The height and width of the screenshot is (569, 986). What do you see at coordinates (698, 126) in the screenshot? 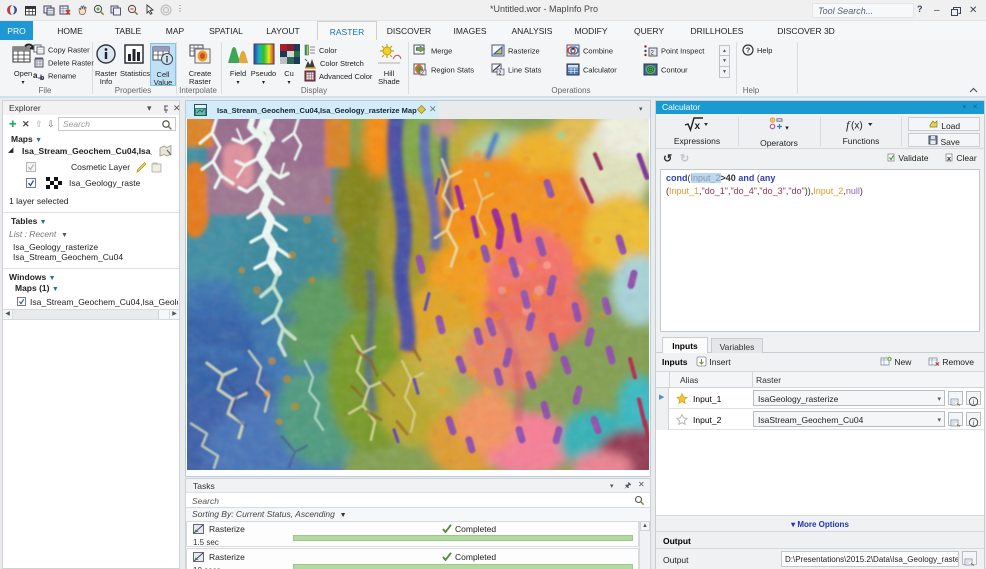
I see `svg-text: x` at bounding box center [698, 126].